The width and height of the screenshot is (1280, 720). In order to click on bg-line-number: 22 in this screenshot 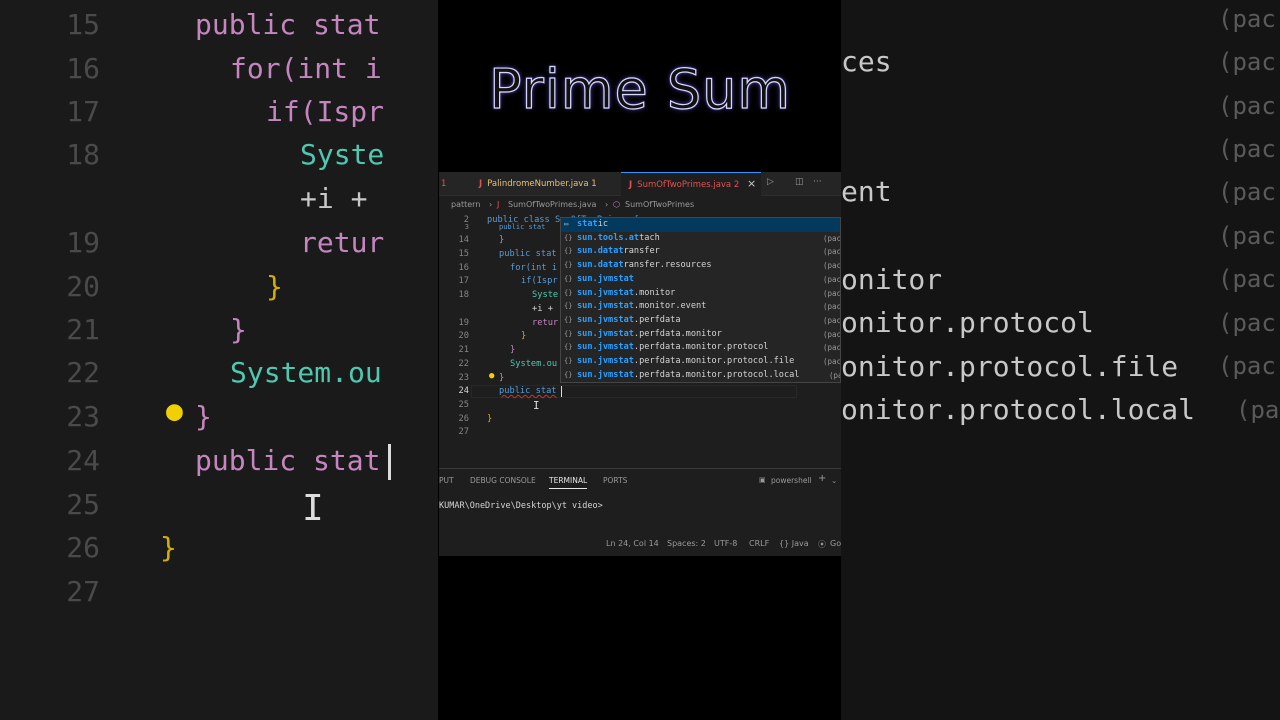, I will do `click(83, 372)`.